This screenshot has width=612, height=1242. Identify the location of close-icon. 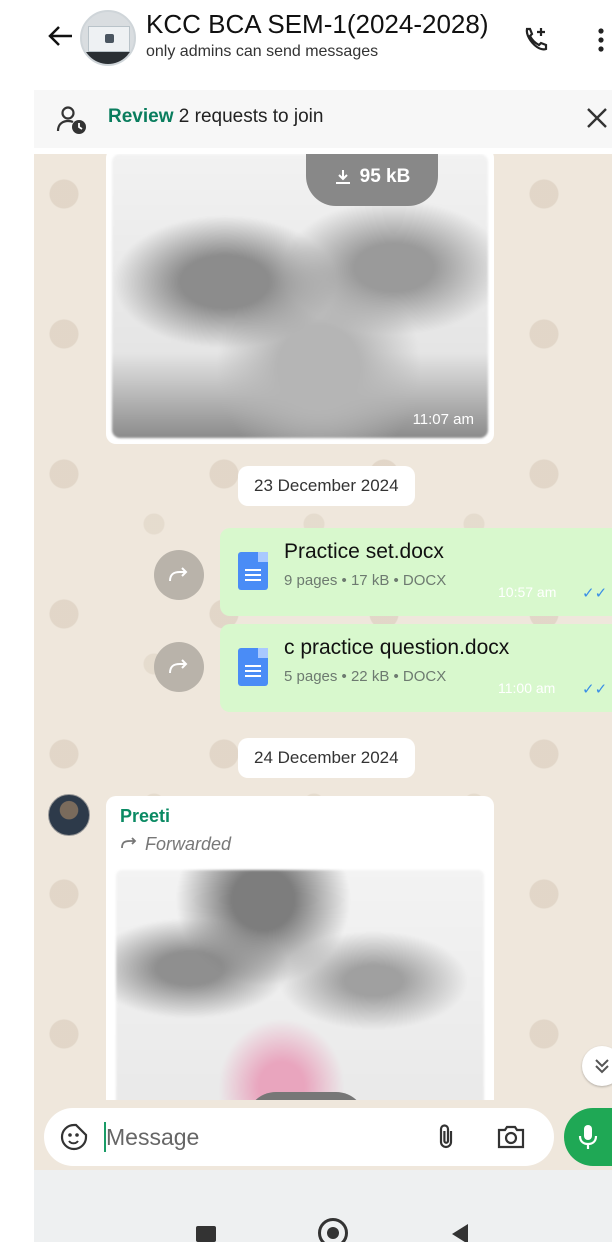
(597, 118).